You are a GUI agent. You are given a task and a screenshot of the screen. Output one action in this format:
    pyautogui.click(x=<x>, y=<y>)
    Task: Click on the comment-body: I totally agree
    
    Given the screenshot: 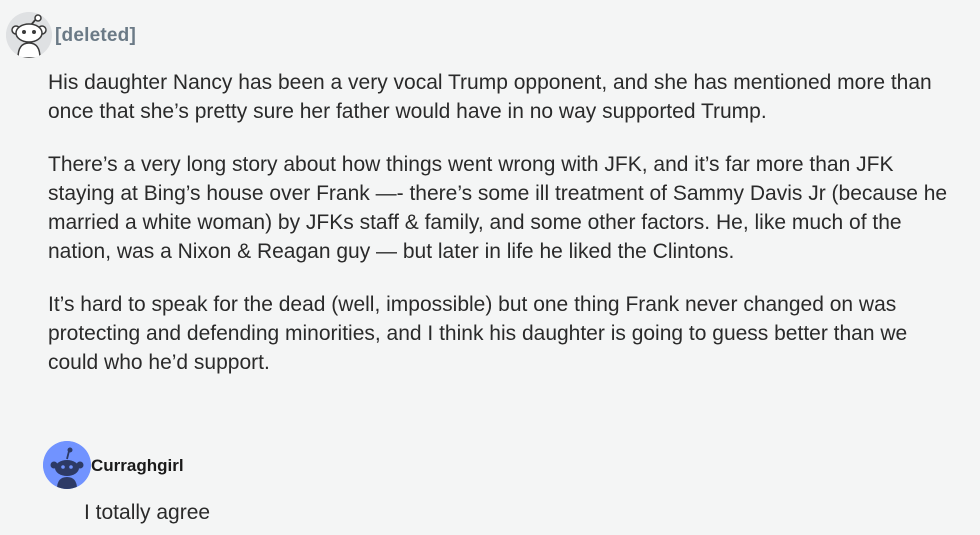 What is the action you would take?
    pyautogui.click(x=147, y=512)
    